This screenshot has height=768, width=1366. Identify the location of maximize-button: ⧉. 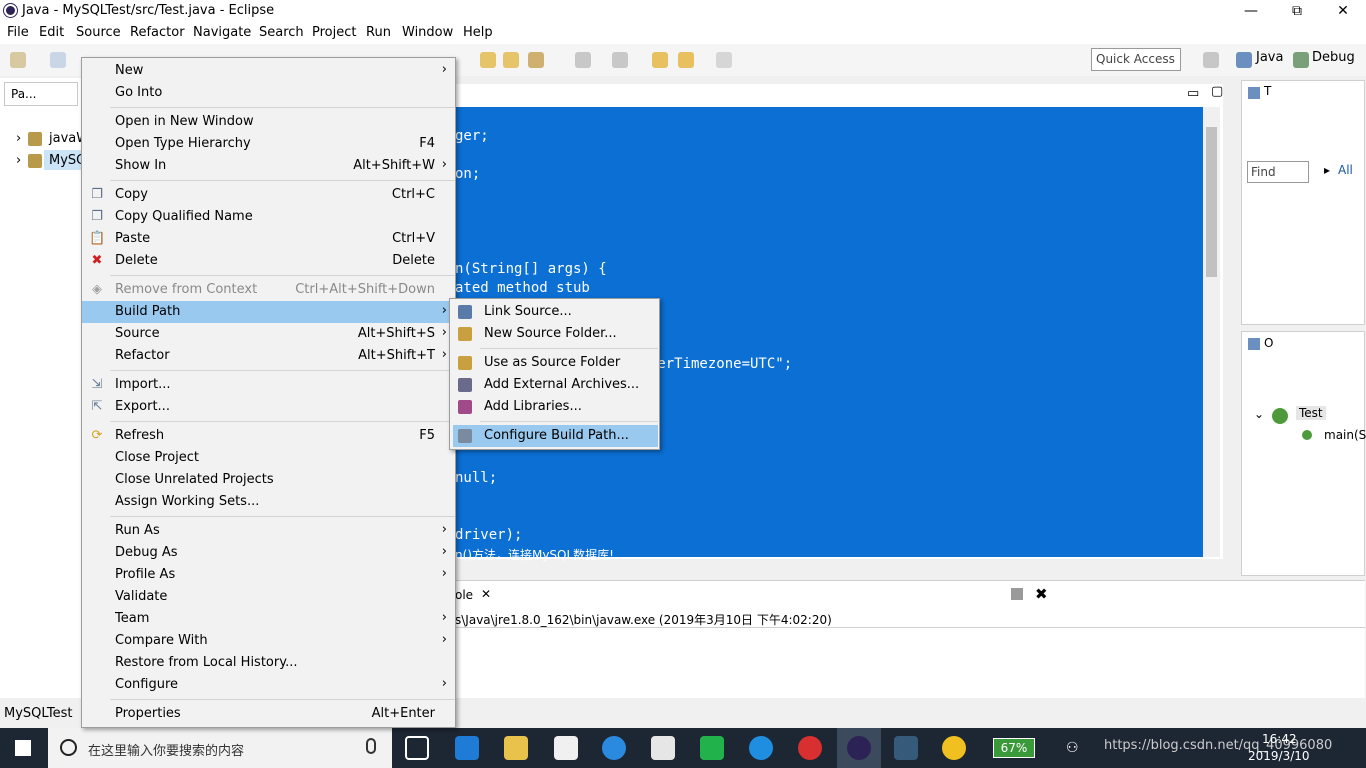
(1297, 11).